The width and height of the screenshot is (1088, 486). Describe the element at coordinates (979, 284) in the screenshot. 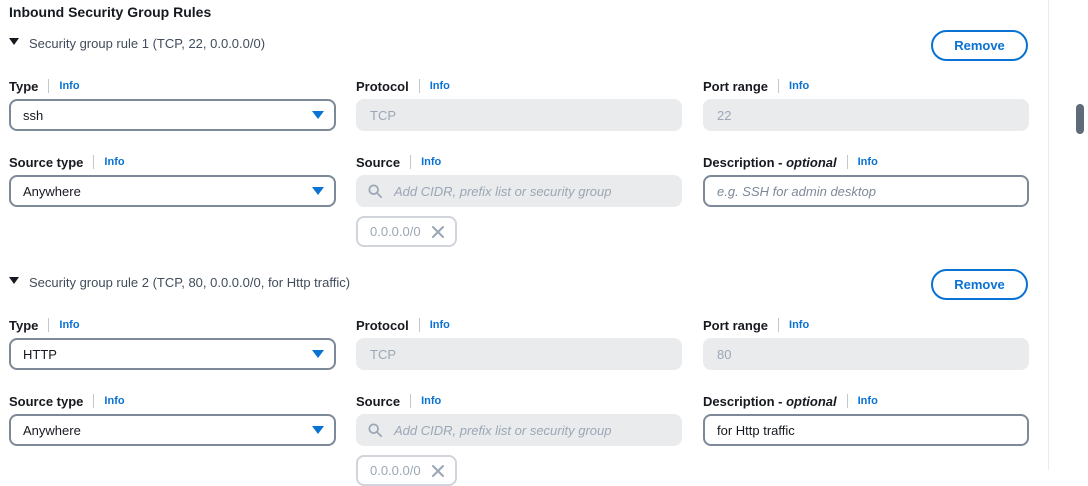

I see `rule-2-remove-button: Remove` at that location.